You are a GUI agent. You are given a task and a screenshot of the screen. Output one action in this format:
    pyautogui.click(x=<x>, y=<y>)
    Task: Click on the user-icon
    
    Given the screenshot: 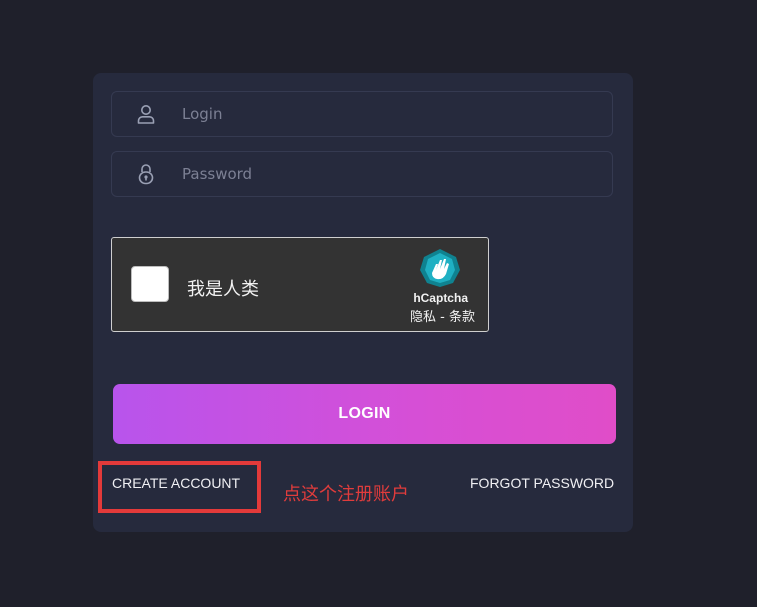 What is the action you would take?
    pyautogui.click(x=146, y=114)
    